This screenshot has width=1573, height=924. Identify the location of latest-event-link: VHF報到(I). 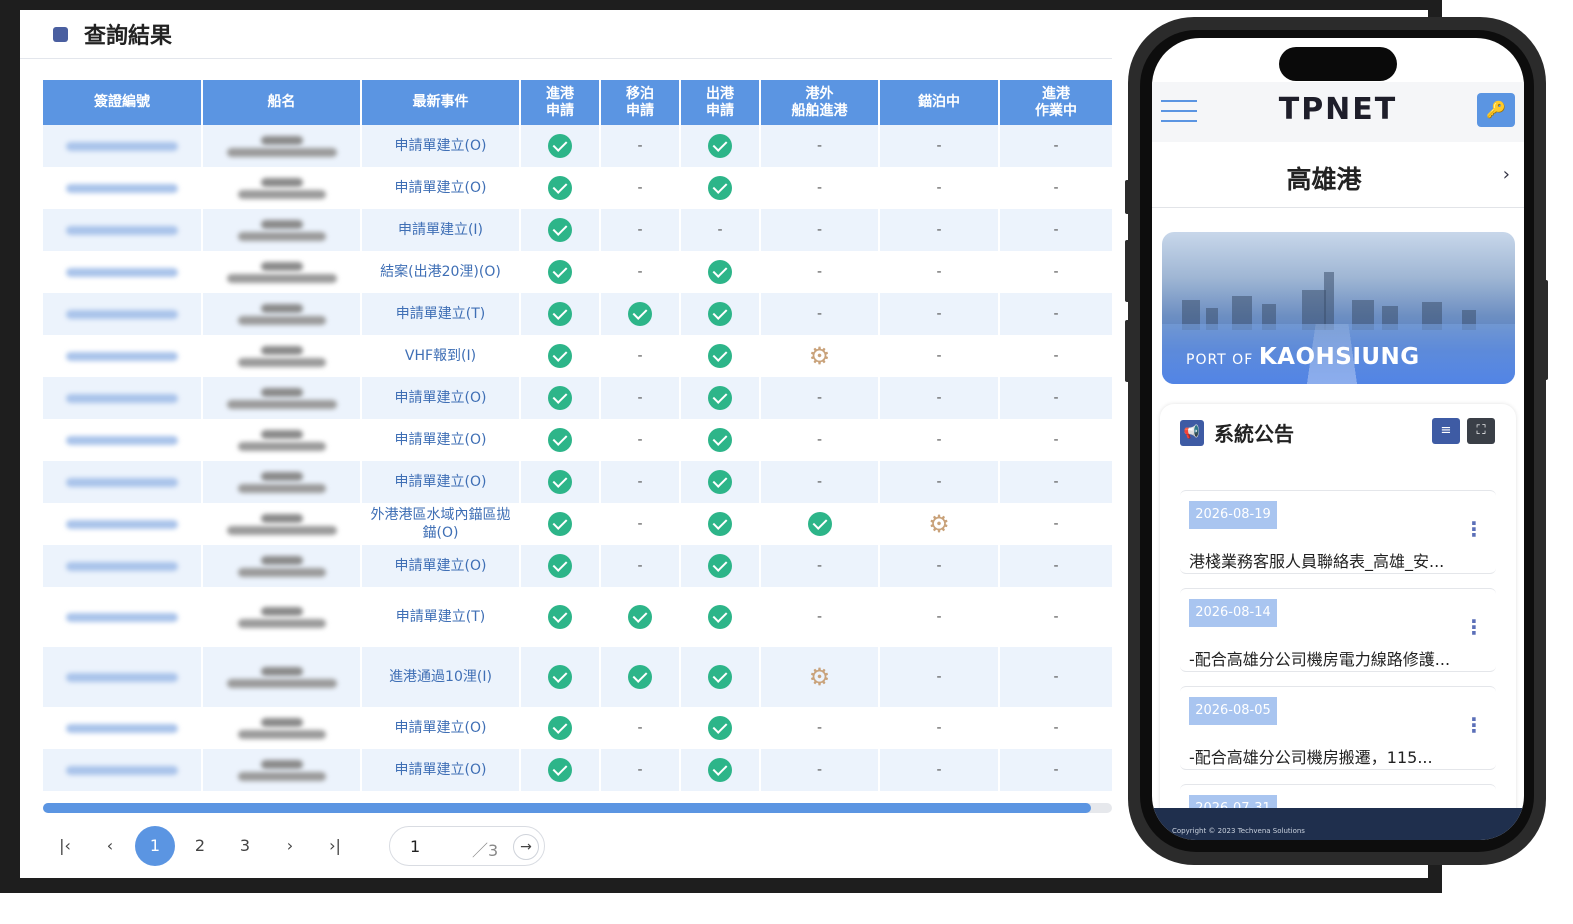
(440, 356).